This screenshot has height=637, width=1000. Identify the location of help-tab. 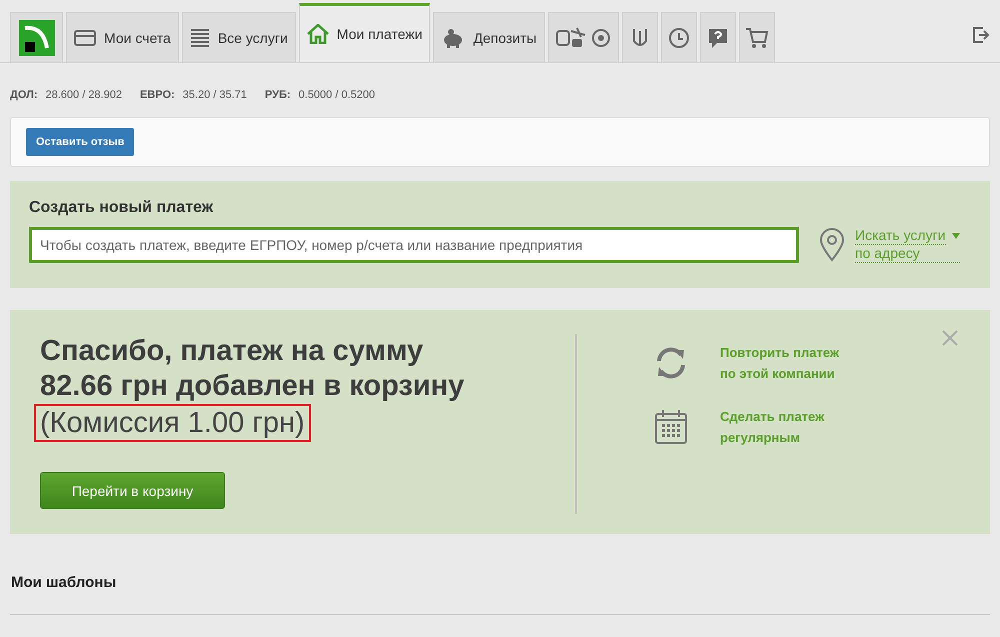
(718, 37).